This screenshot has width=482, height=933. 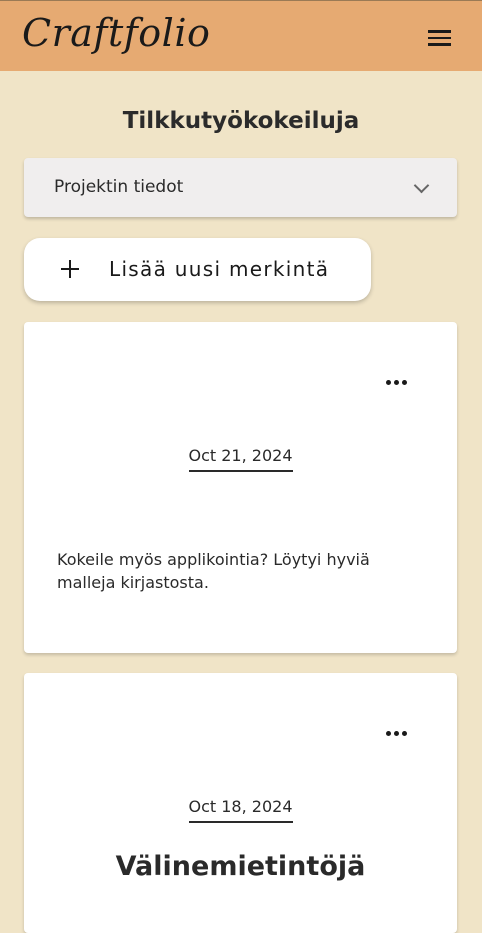 What do you see at coordinates (240, 459) in the screenshot?
I see `entry-date: Oct 21, 2024` at bounding box center [240, 459].